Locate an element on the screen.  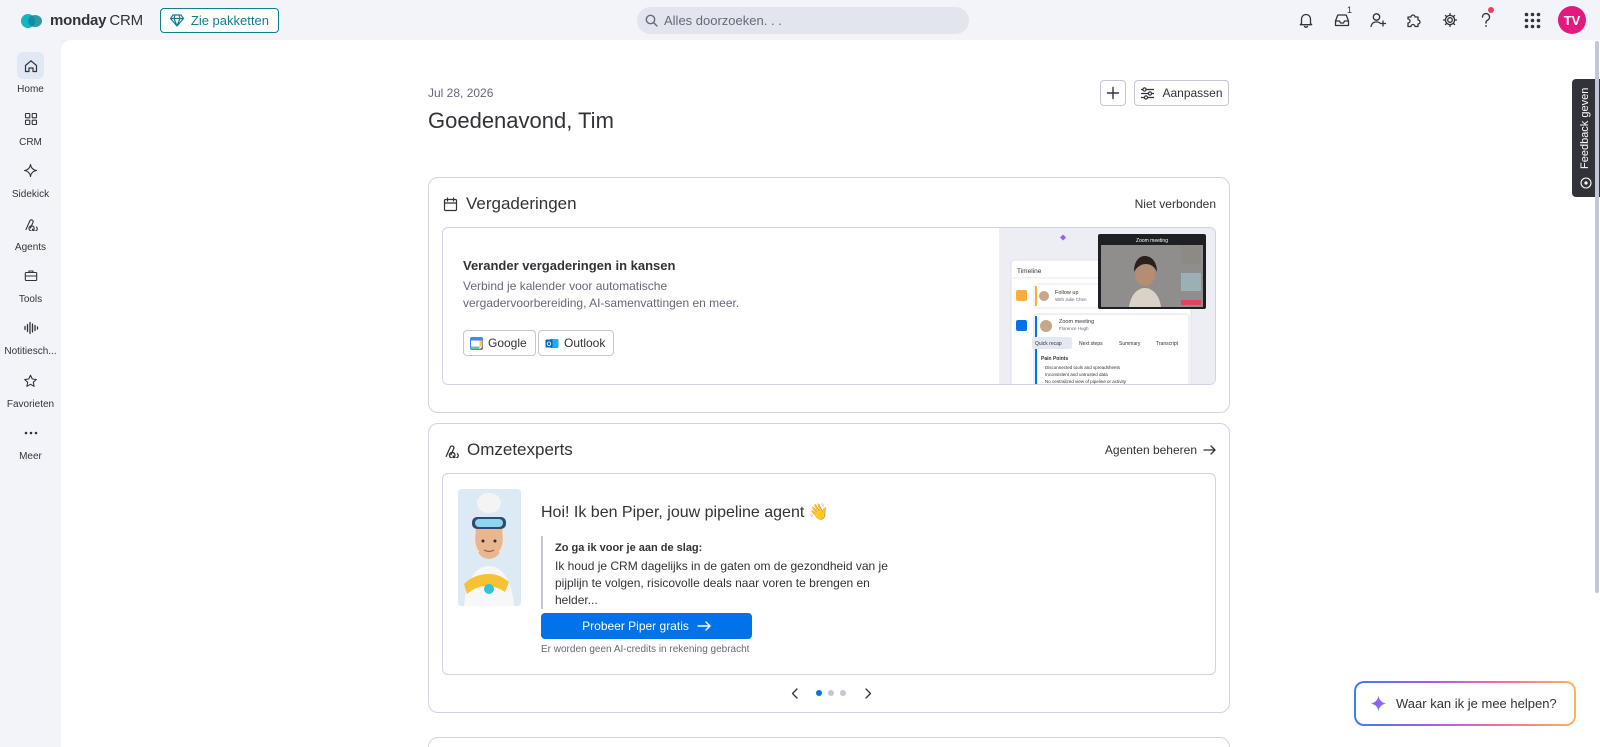
ai-assistant-button: Waar kan ik je mee helpen? is located at coordinates (1465, 703).